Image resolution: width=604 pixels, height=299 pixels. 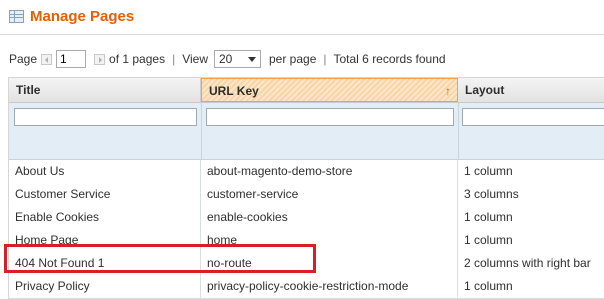 I want to click on cell-url-key: customer-service, so click(x=329, y=194).